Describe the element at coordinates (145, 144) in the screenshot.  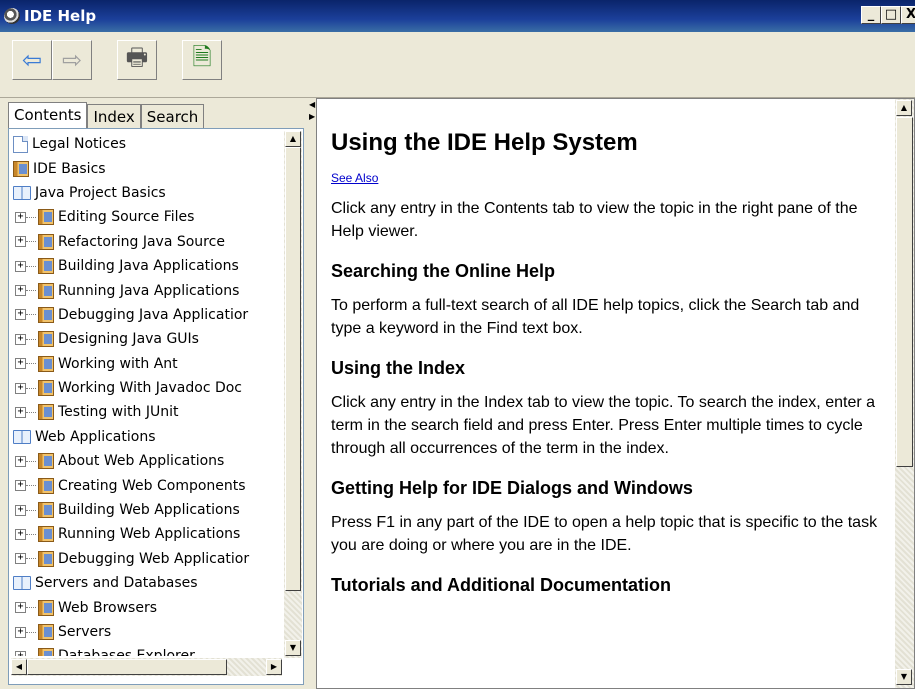
I see `tree-item: Legal Notices` at that location.